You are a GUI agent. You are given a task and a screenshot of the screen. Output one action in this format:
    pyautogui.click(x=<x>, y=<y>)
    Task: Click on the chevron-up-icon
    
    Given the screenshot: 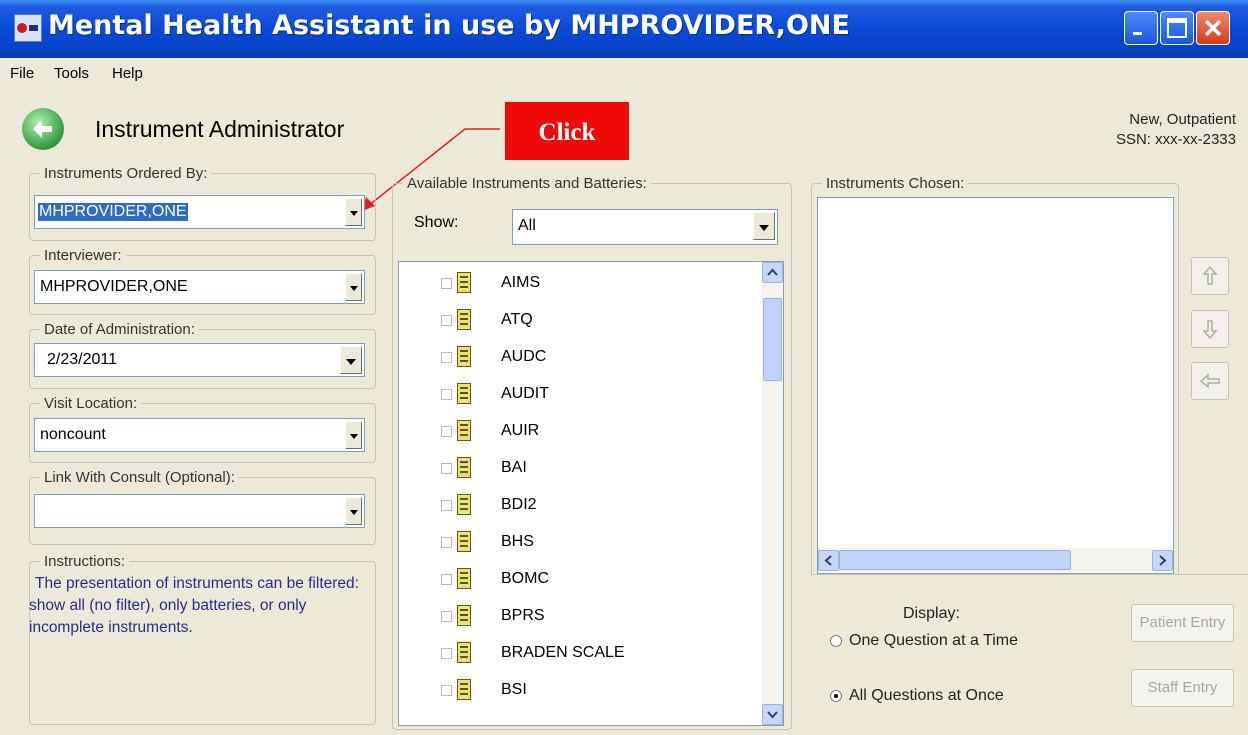 What is the action you would take?
    pyautogui.click(x=772, y=272)
    